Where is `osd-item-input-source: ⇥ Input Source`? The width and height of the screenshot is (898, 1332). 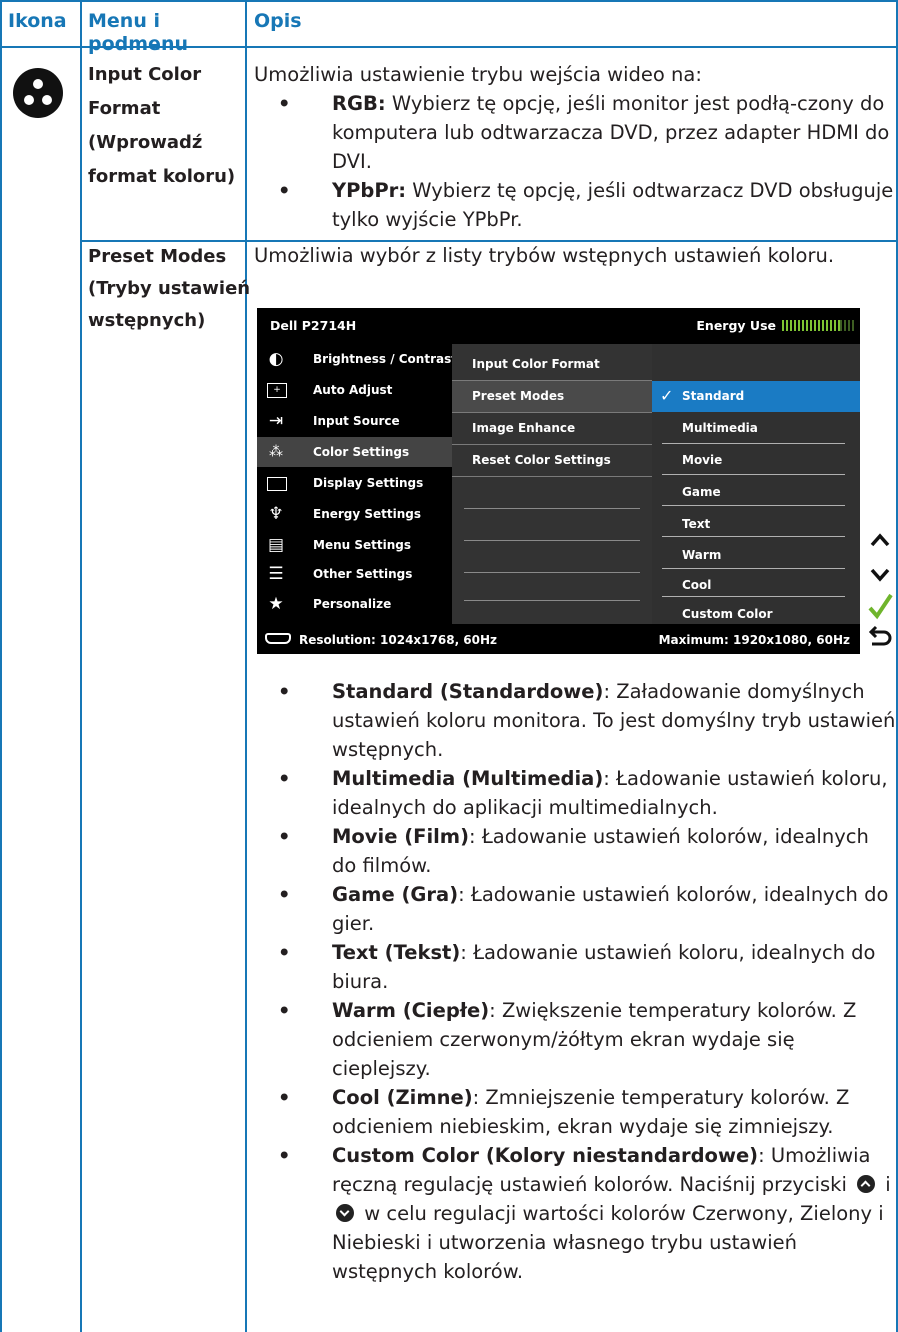 osd-item-input-source: ⇥ Input Source is located at coordinates (354, 421).